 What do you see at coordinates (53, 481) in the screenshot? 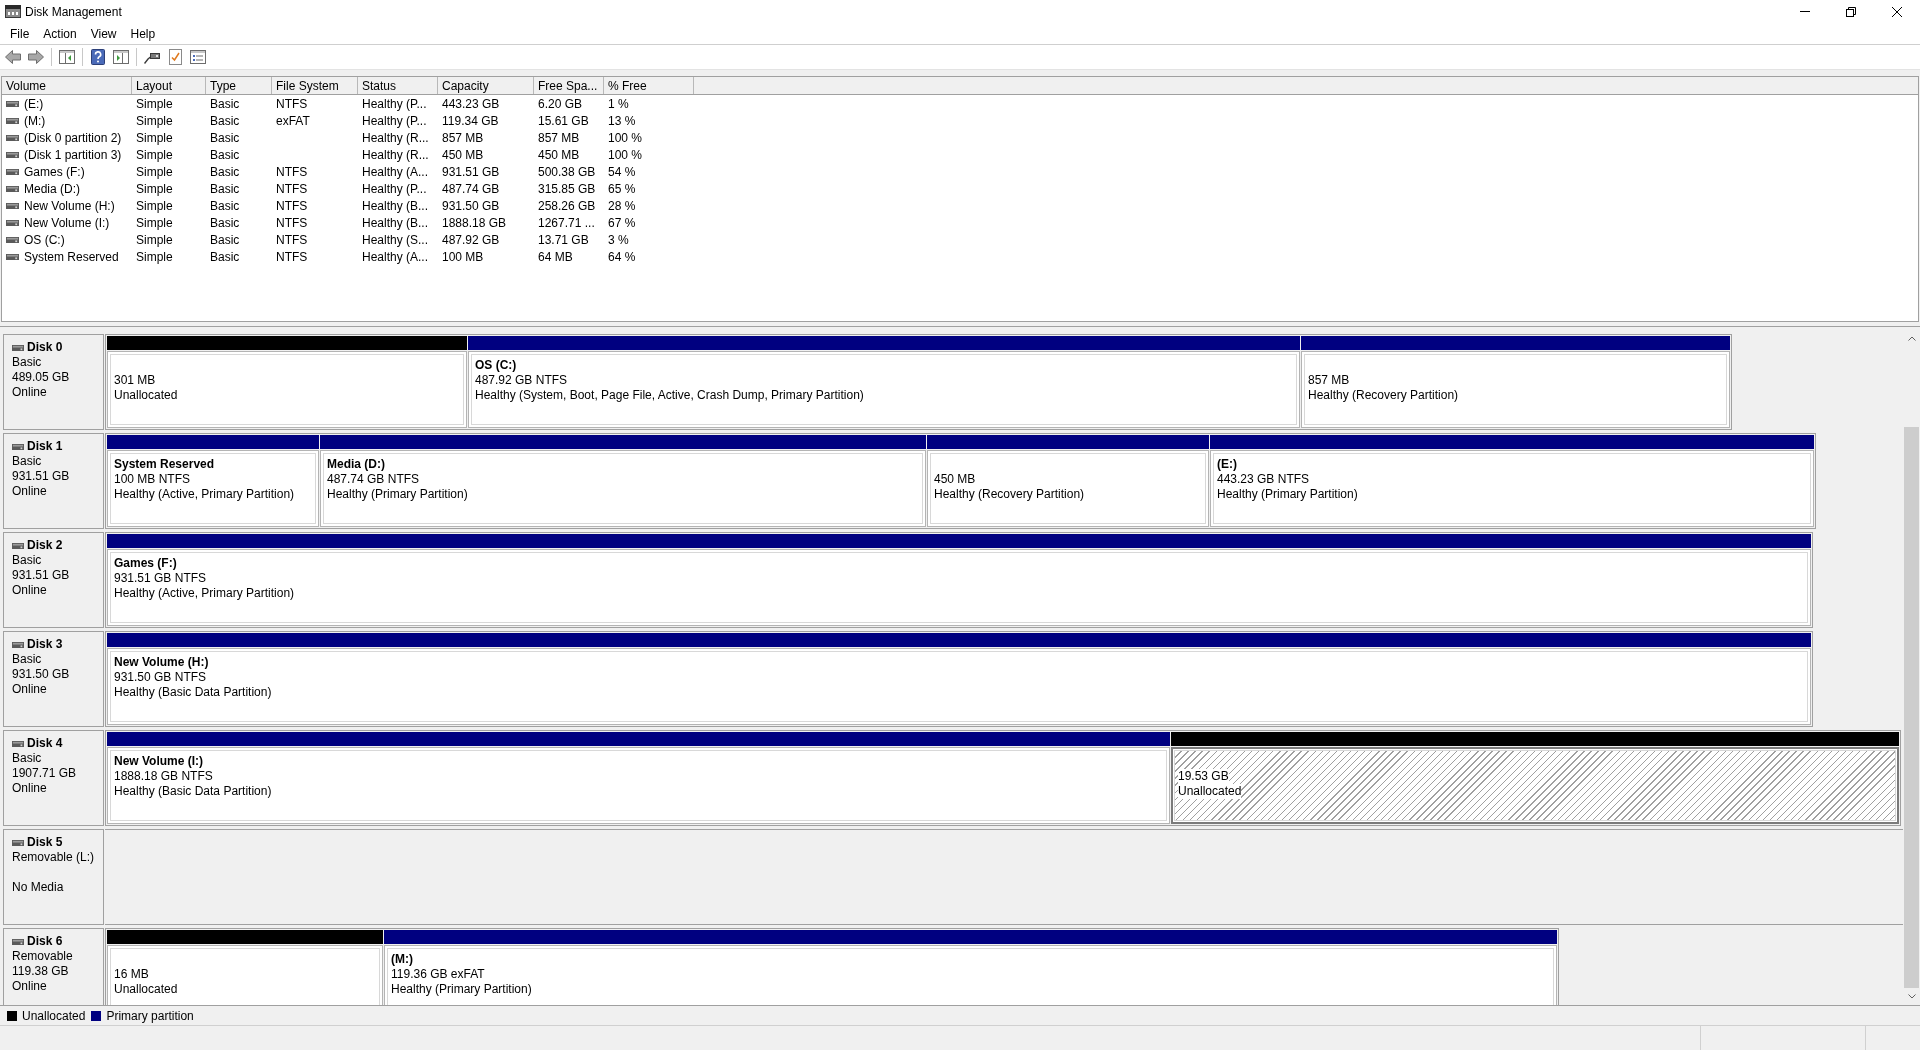
I see `disk-info-panel: Disk 1 Basic 931.51 GB Online` at bounding box center [53, 481].